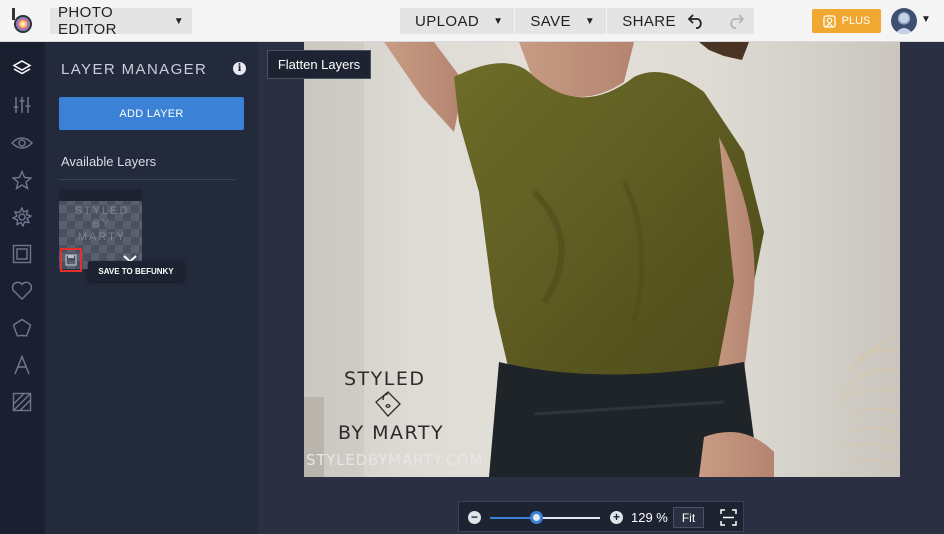 Image resolution: width=944 pixels, height=534 pixels. What do you see at coordinates (136, 271) in the screenshot?
I see `save-tooltip: SAVE TO BEFUNKY` at bounding box center [136, 271].